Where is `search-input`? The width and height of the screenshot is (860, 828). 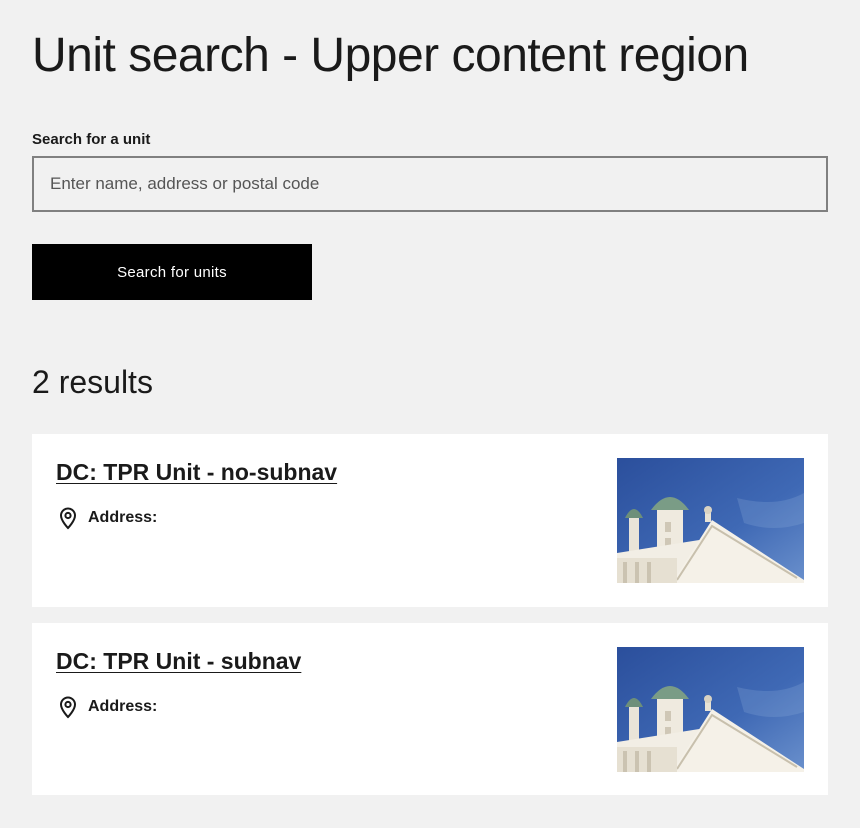
search-input is located at coordinates (430, 184).